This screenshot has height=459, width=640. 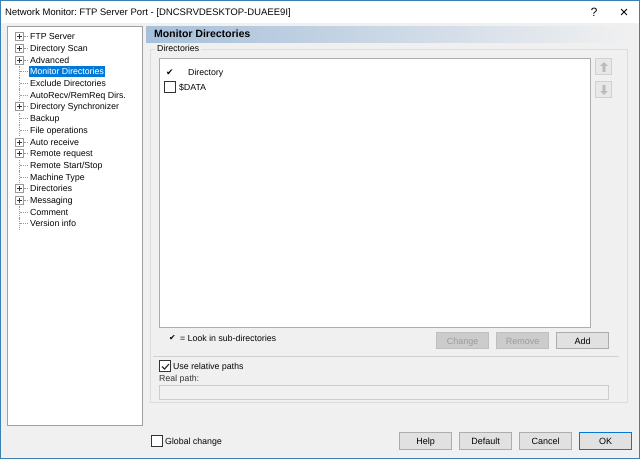 What do you see at coordinates (603, 66) in the screenshot?
I see `up-arrow-icon` at bounding box center [603, 66].